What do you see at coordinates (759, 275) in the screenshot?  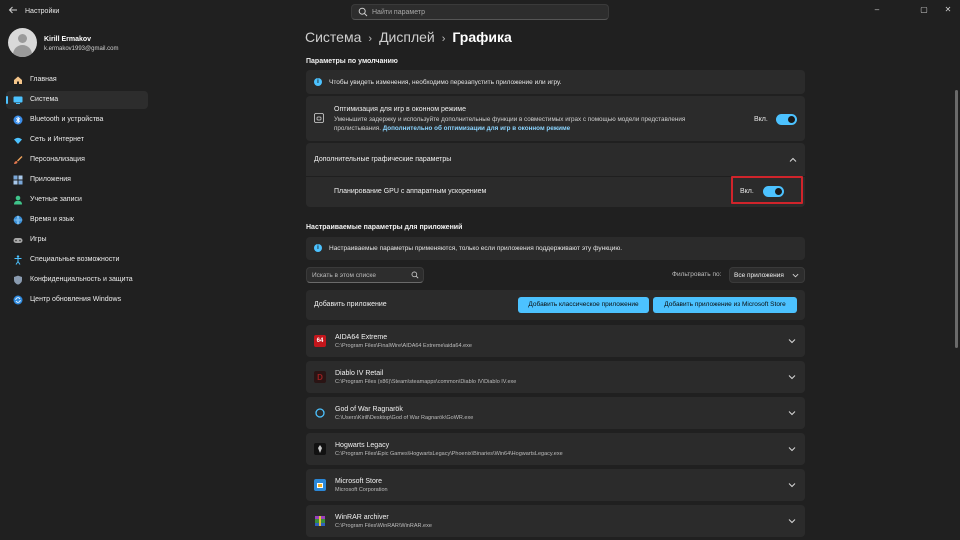 I see `filter-dropdown-value: Все приложения` at bounding box center [759, 275].